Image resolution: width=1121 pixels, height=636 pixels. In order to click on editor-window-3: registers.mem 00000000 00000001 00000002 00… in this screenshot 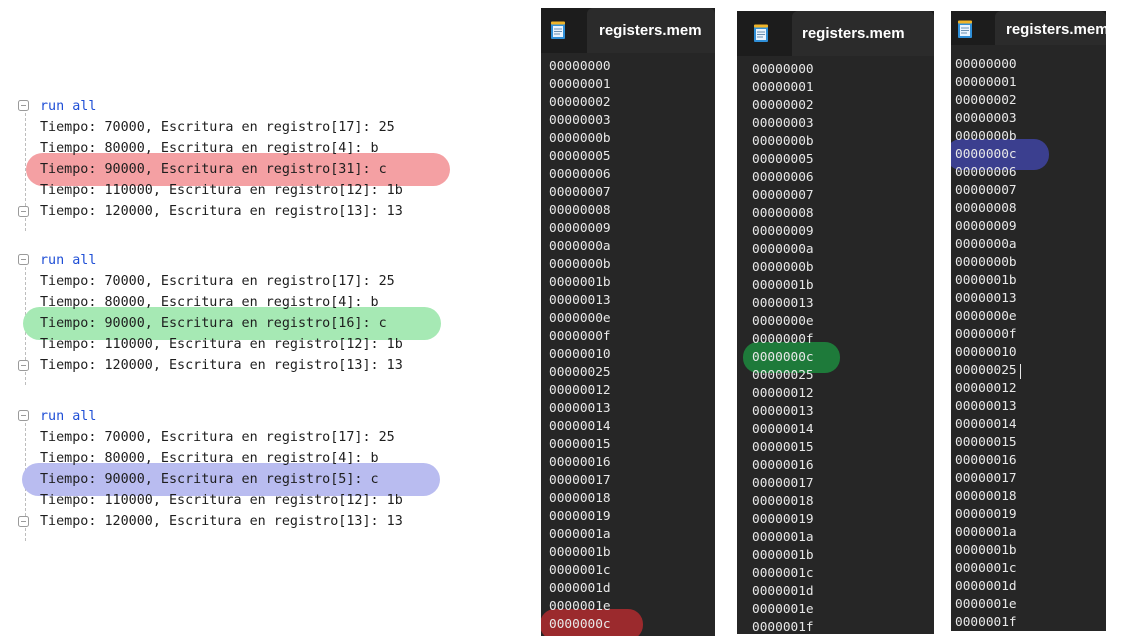, I will do `click(1028, 321)`.